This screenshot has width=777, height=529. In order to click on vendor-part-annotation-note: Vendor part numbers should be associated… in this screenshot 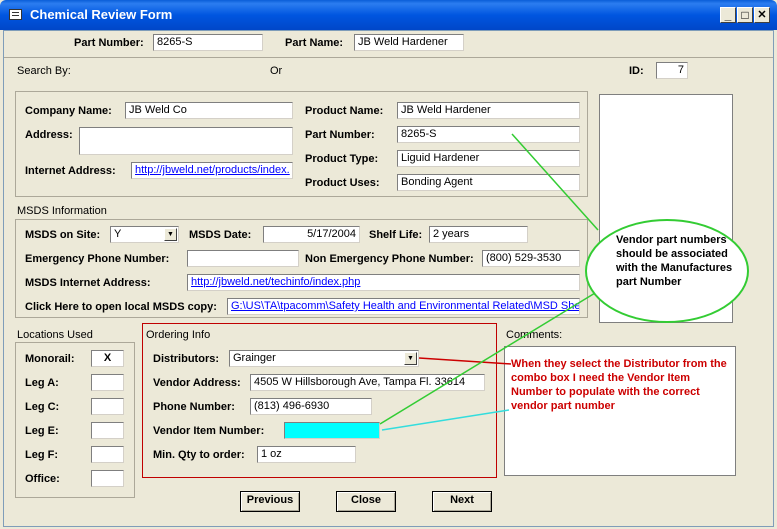, I will do `click(674, 261)`.